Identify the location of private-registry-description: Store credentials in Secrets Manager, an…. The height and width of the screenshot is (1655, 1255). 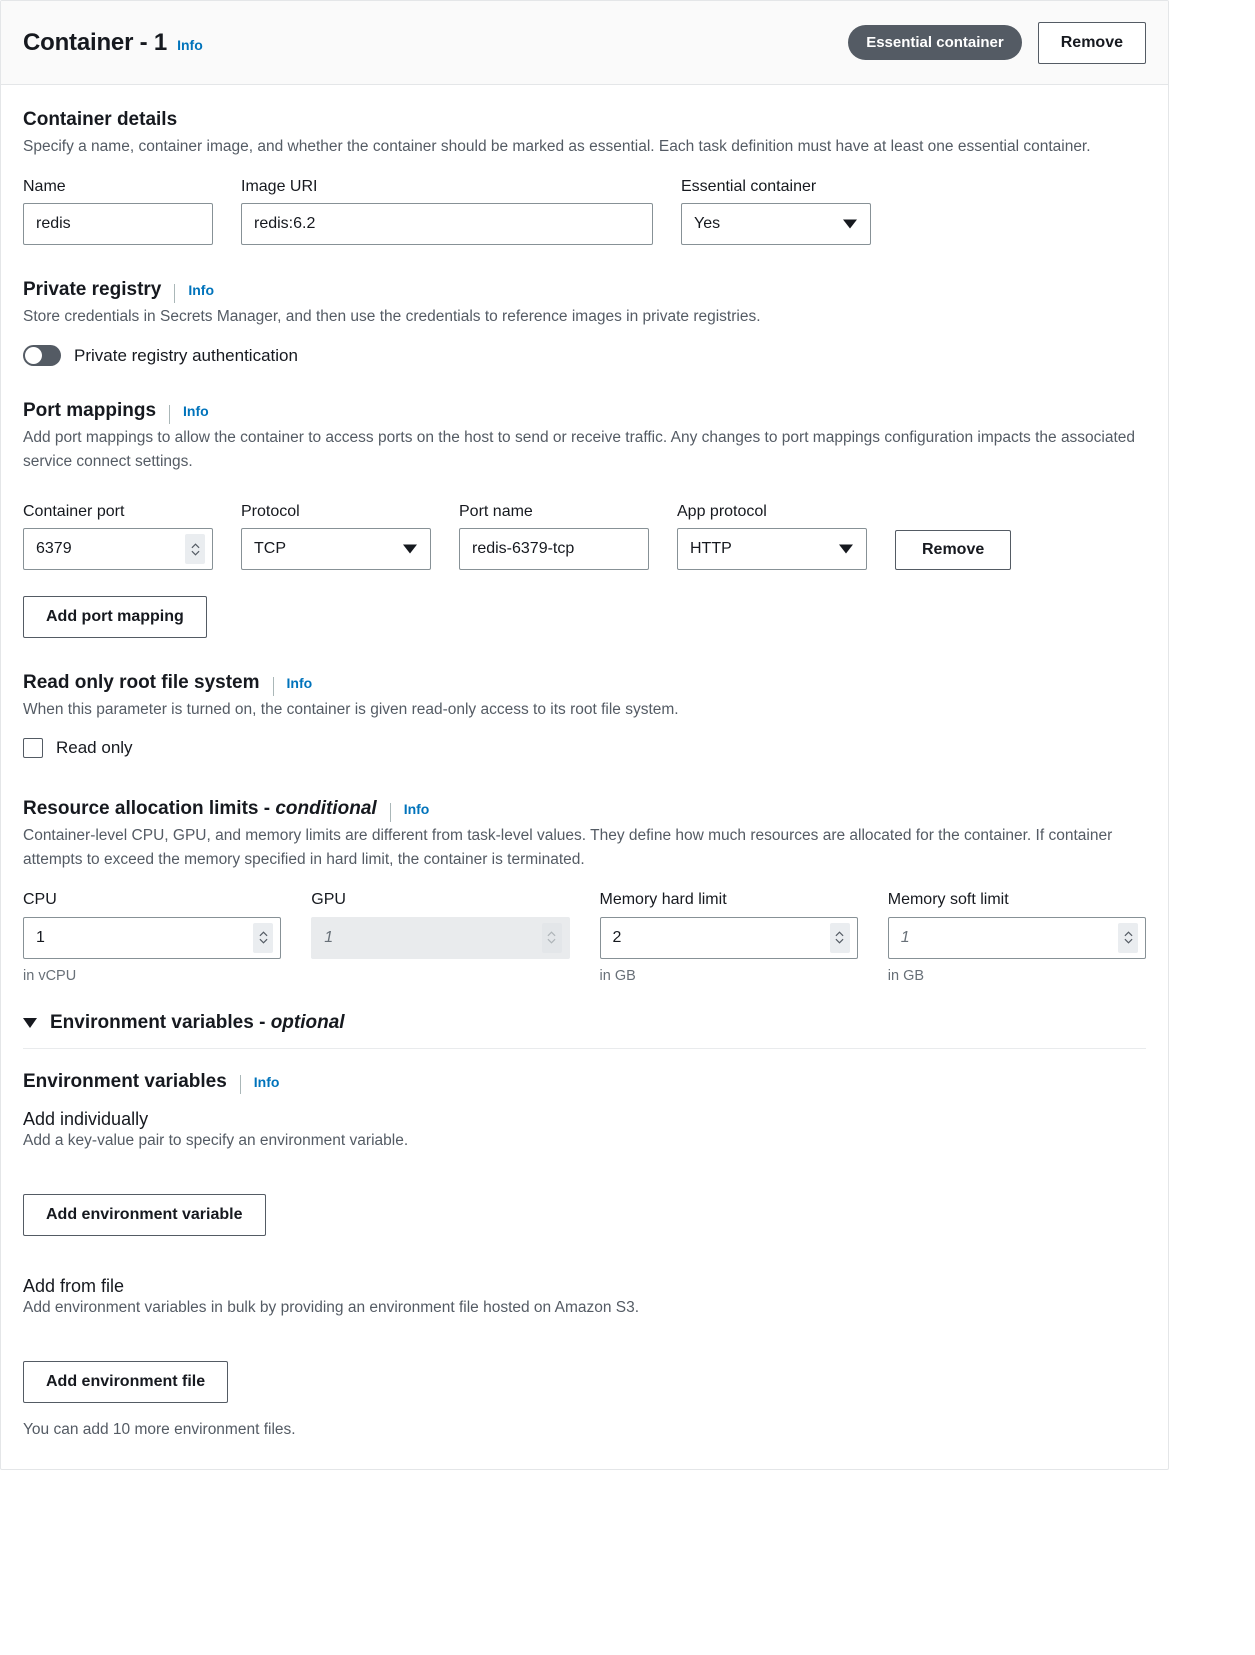
(392, 317).